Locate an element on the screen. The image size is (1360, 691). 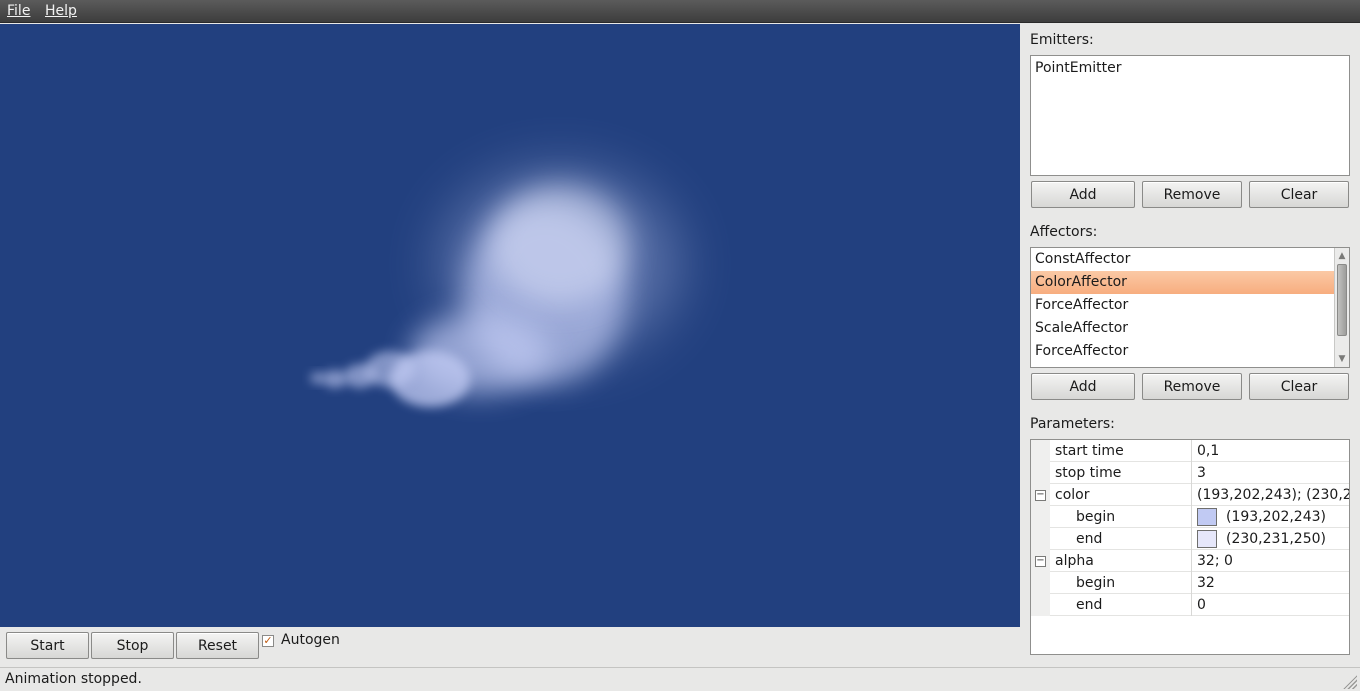
affectors-scrollbar: ▲ ▼ is located at coordinates (1341, 307).